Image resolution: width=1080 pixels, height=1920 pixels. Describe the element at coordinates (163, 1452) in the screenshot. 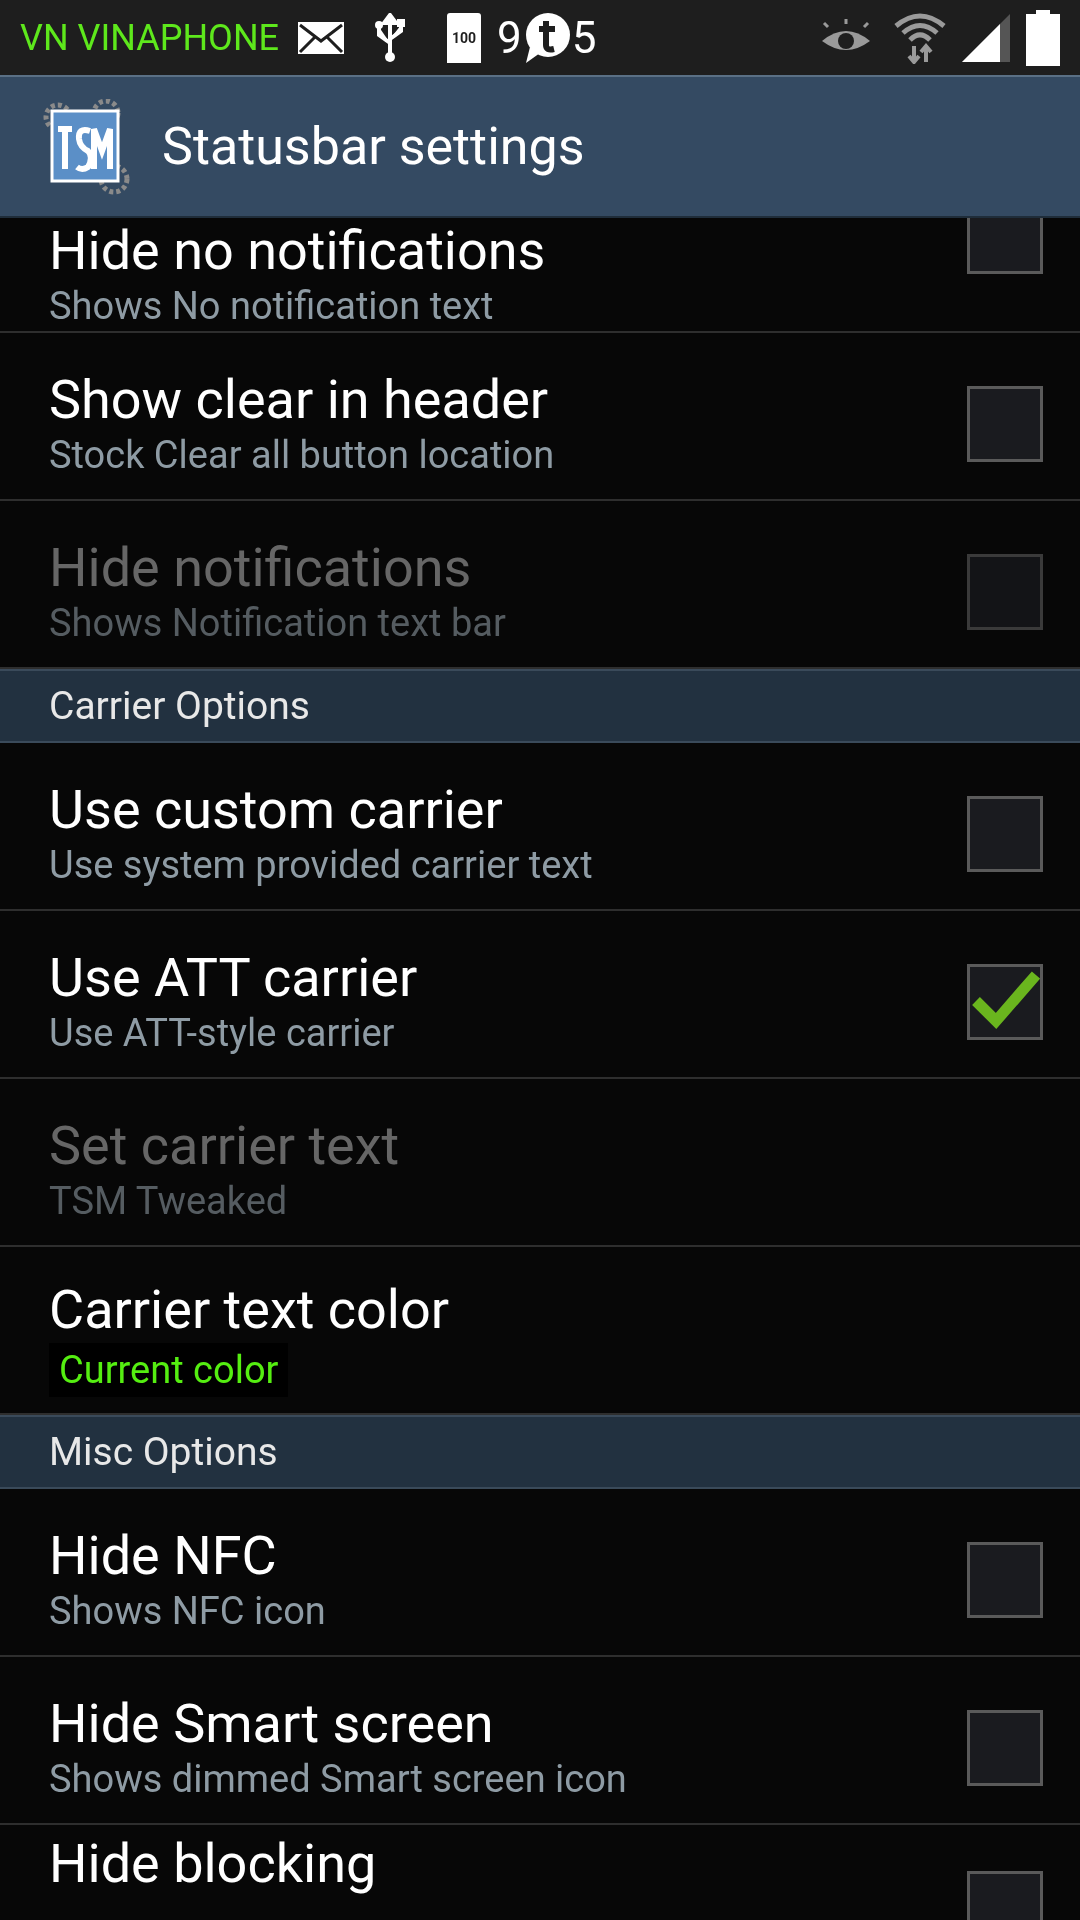

I see `section-title: Misc Options` at that location.